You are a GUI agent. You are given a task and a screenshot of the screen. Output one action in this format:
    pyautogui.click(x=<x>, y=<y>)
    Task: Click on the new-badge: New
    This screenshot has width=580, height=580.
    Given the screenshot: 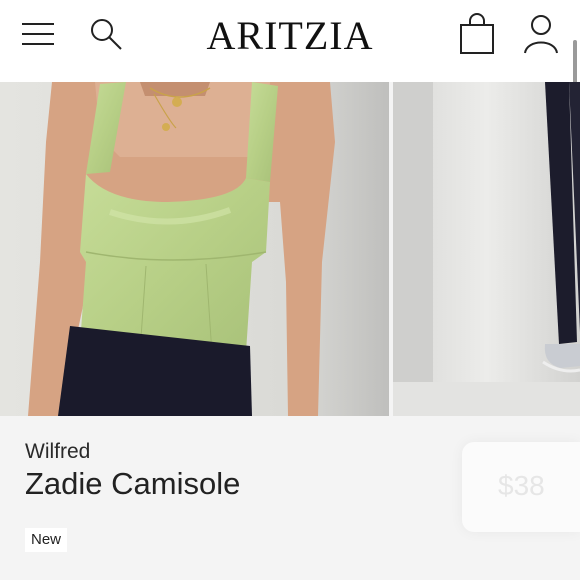 What is the action you would take?
    pyautogui.click(x=46, y=540)
    